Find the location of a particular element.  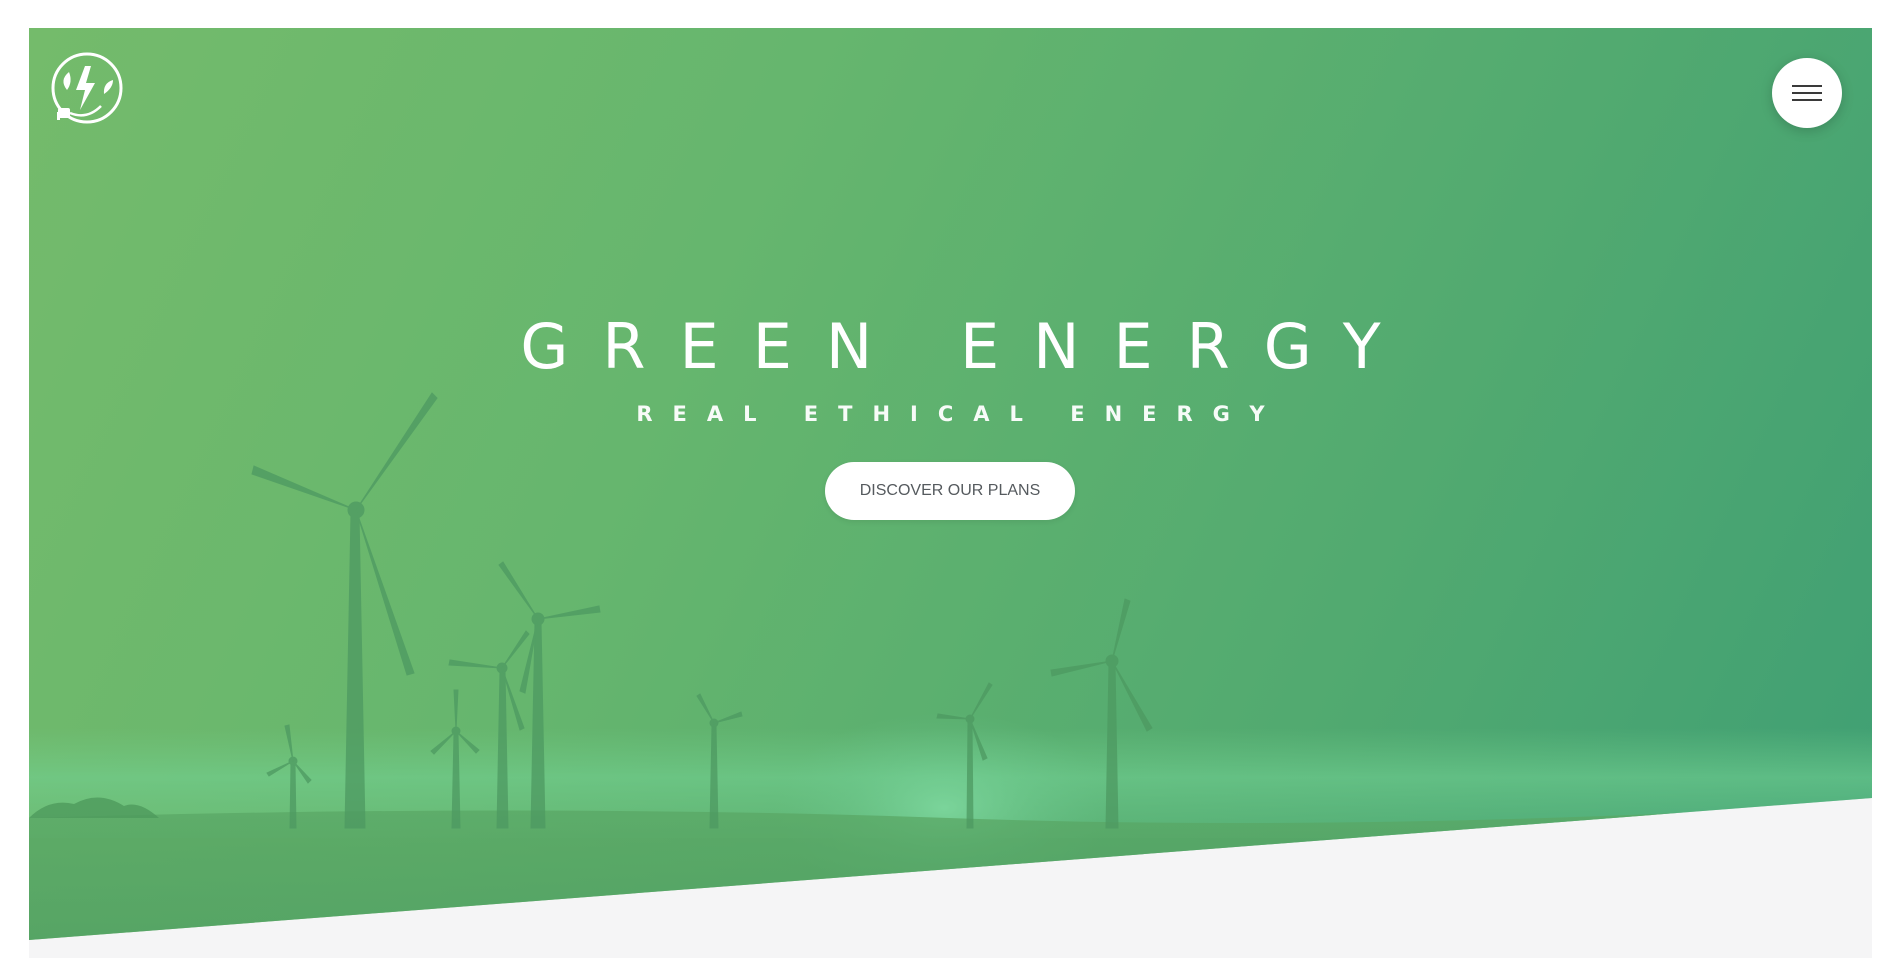

hamburger-menu-icon is located at coordinates (1807, 93).